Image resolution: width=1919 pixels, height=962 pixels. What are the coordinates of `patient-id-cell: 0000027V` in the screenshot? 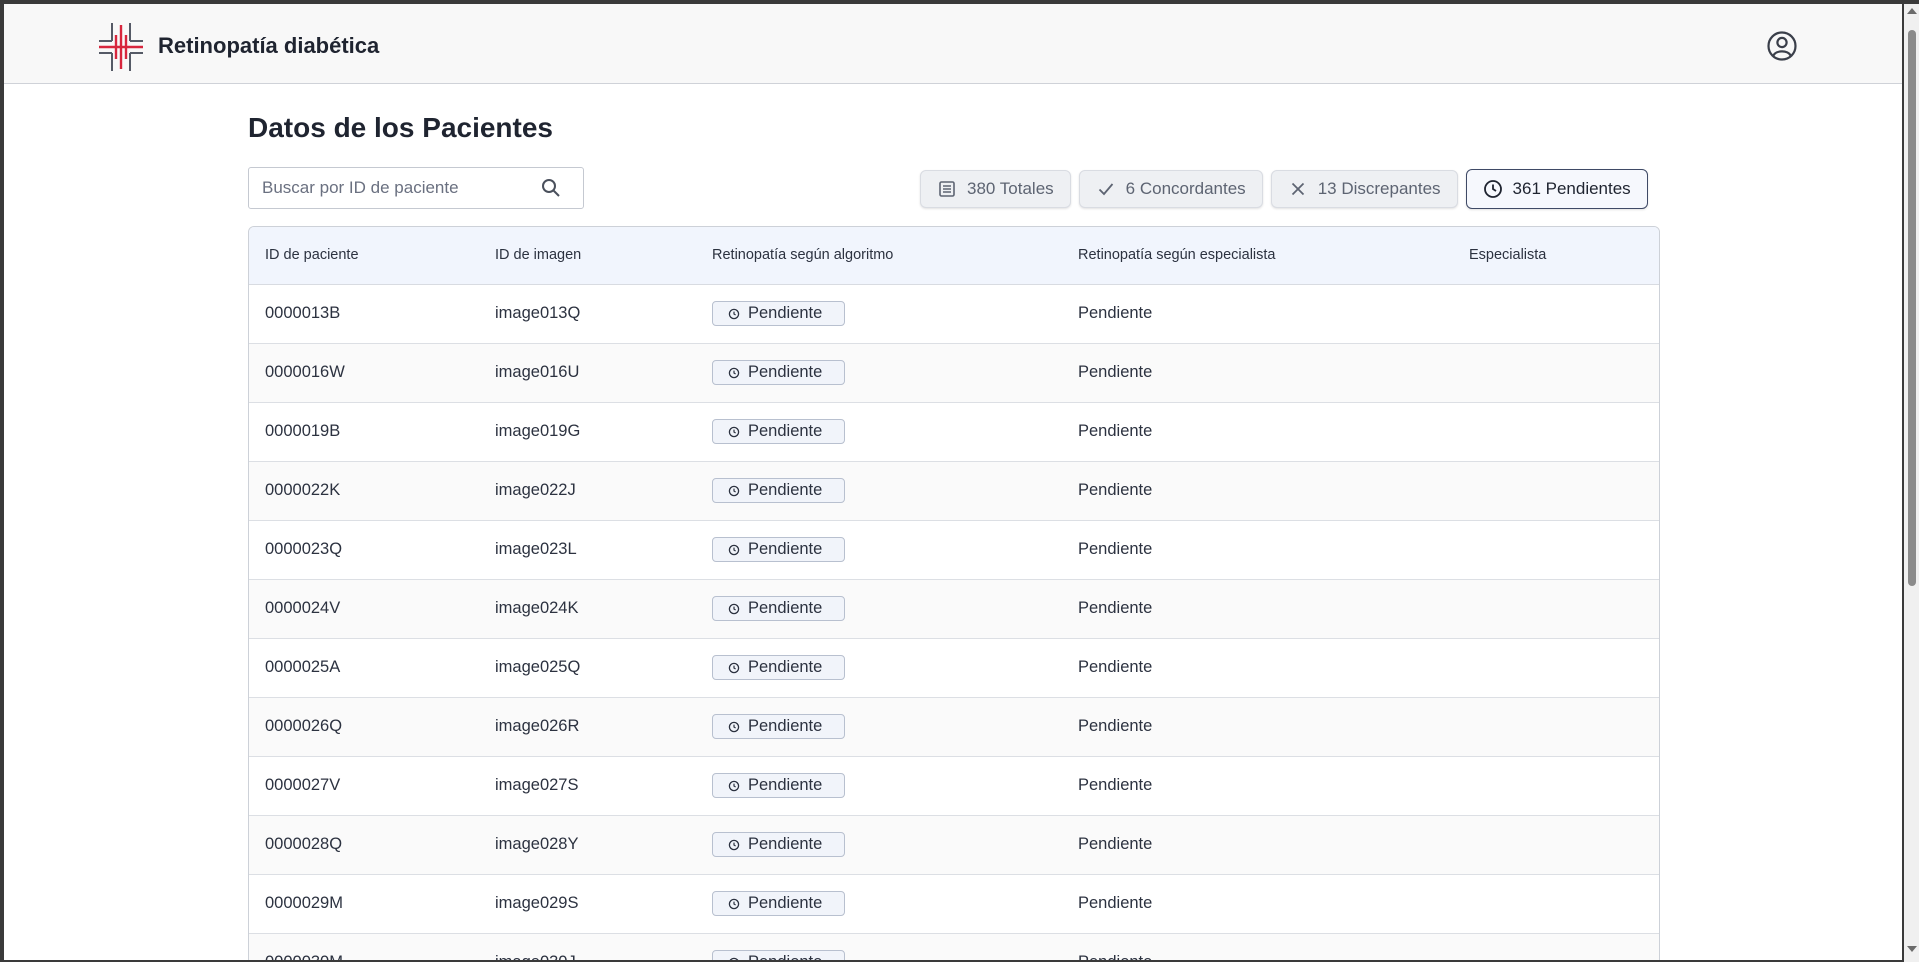 It's located at (364, 786).